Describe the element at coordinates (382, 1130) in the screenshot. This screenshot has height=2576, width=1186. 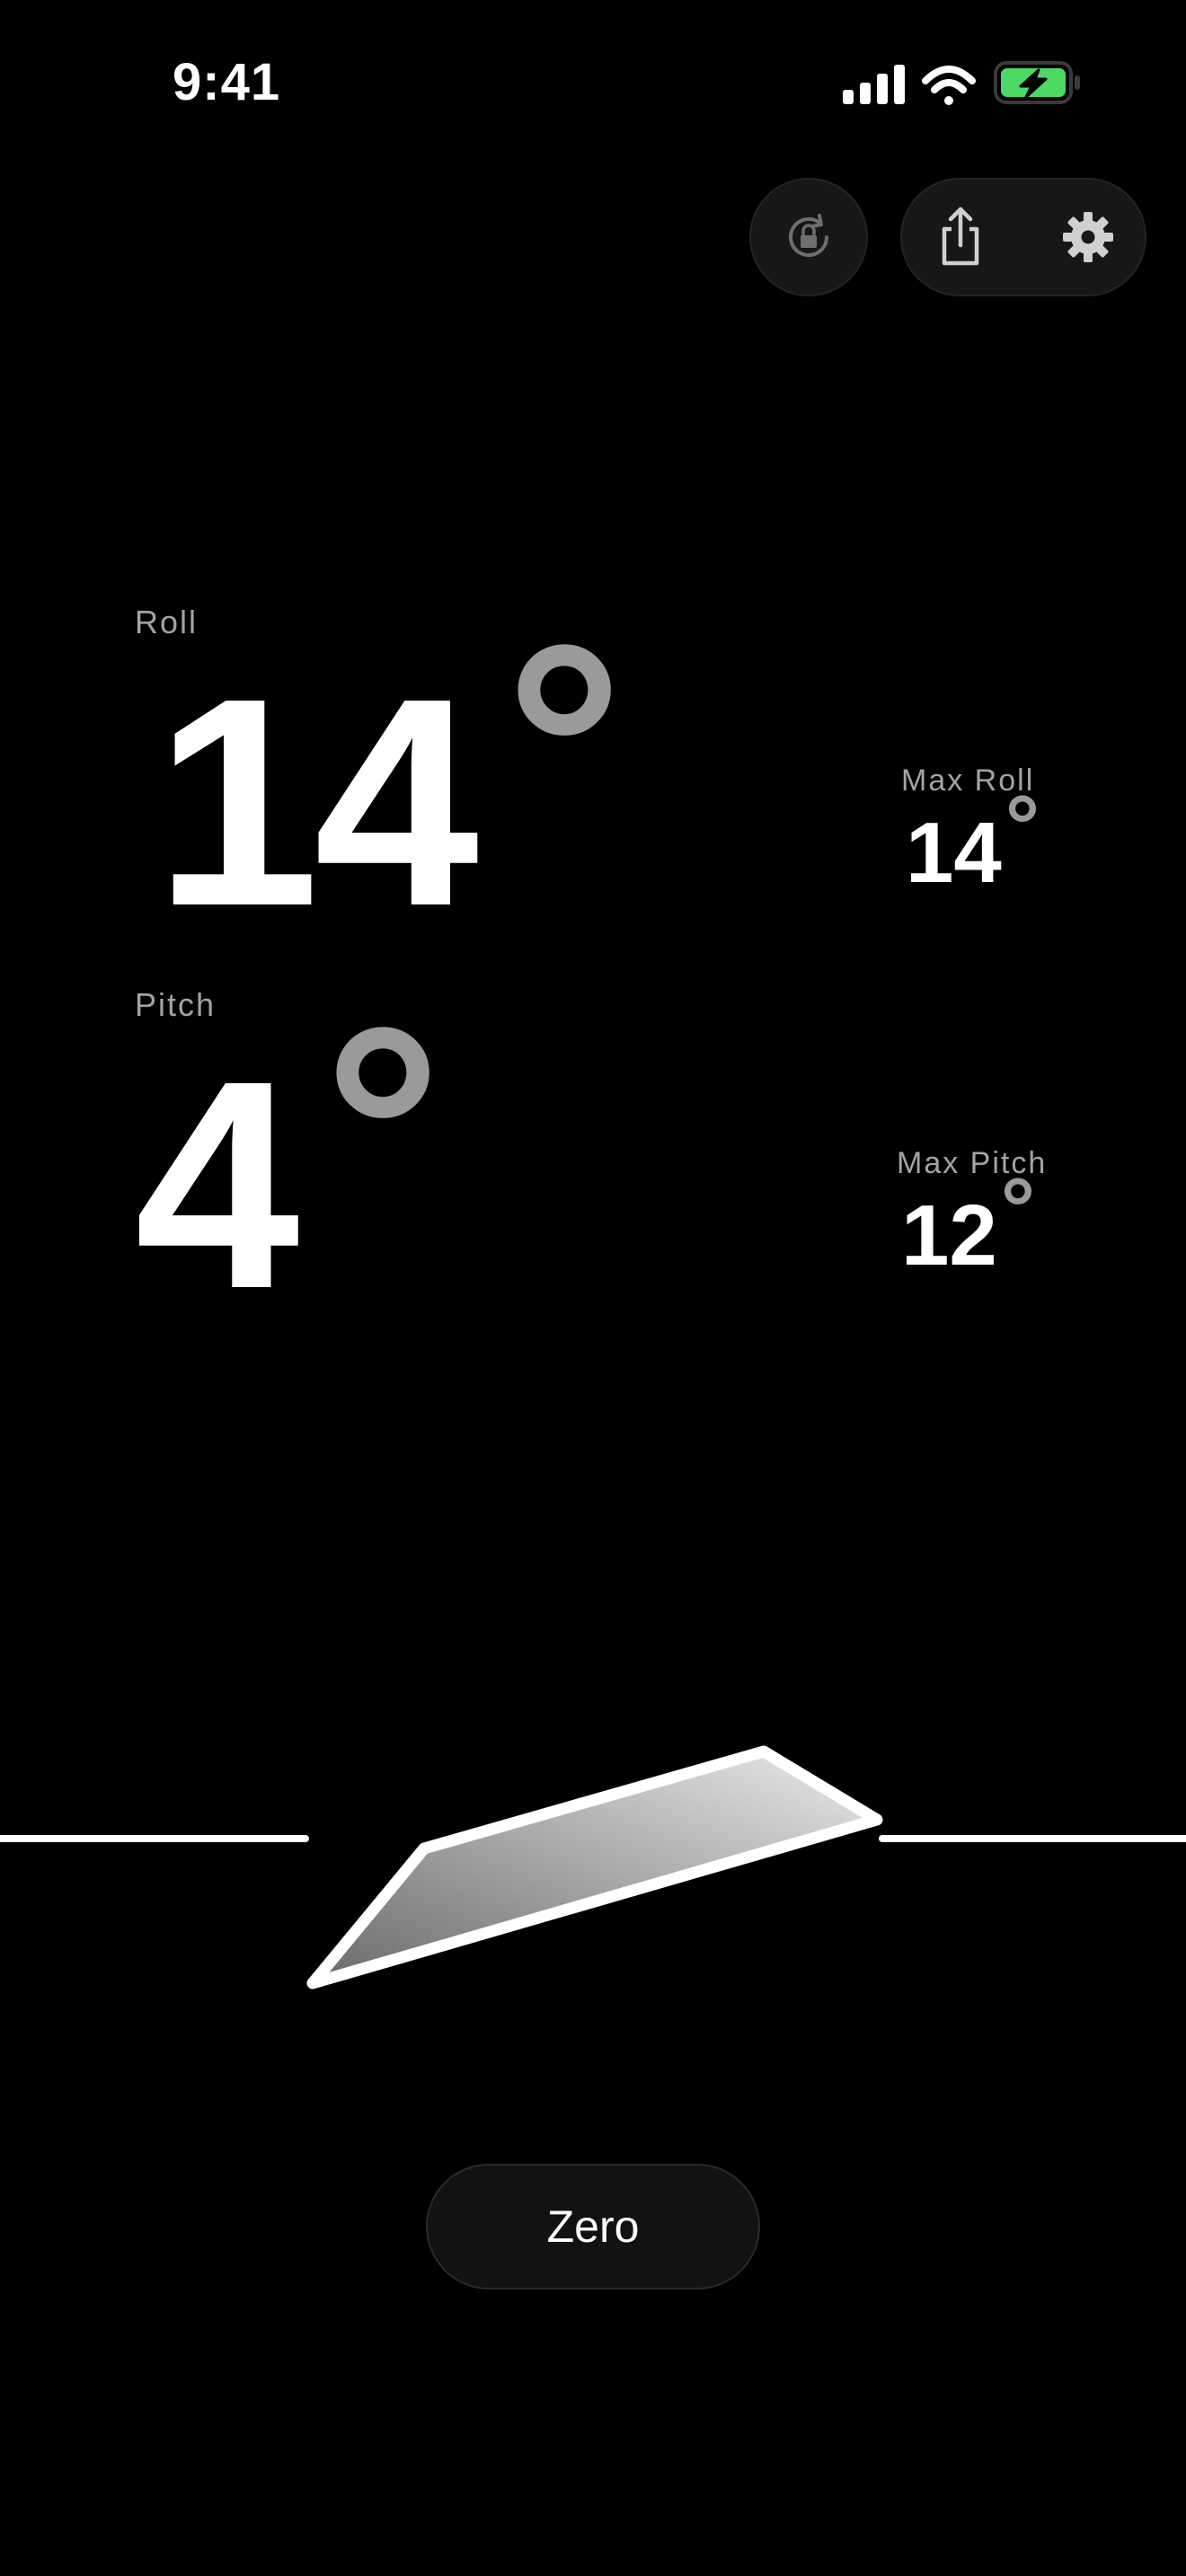
I see `pitch-degree-symbol: °` at that location.